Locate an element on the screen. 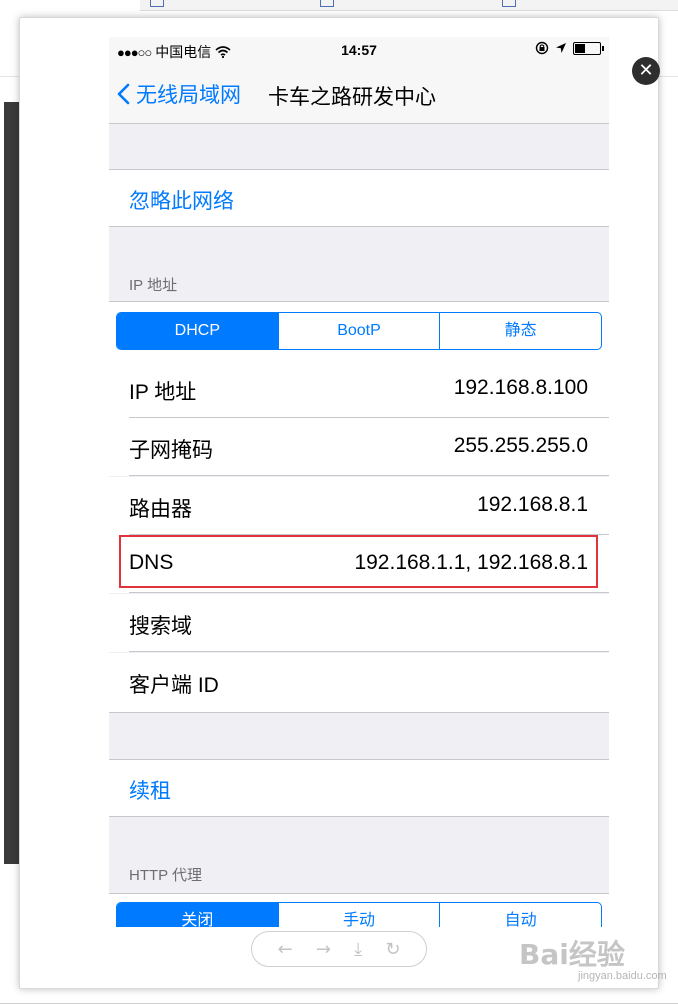  renew-lease-button: 续租 is located at coordinates (150, 790).